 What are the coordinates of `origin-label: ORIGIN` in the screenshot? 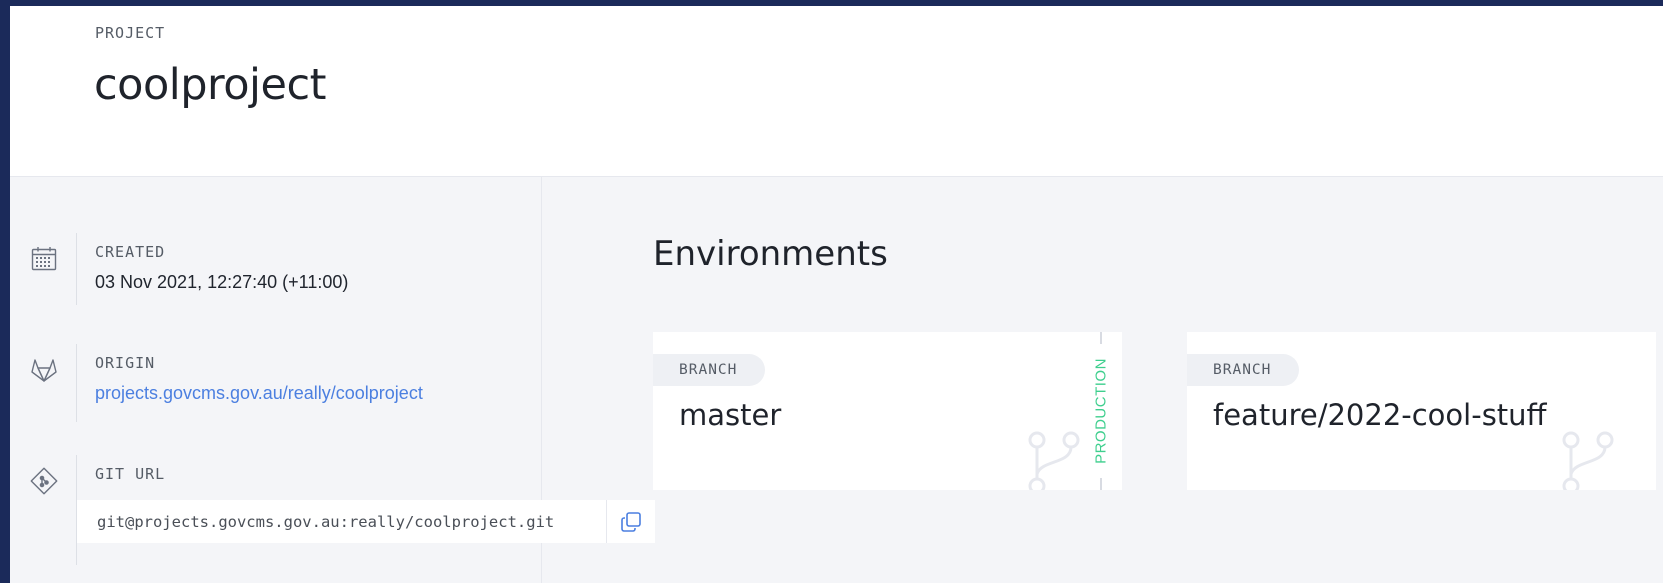 It's located at (125, 363).